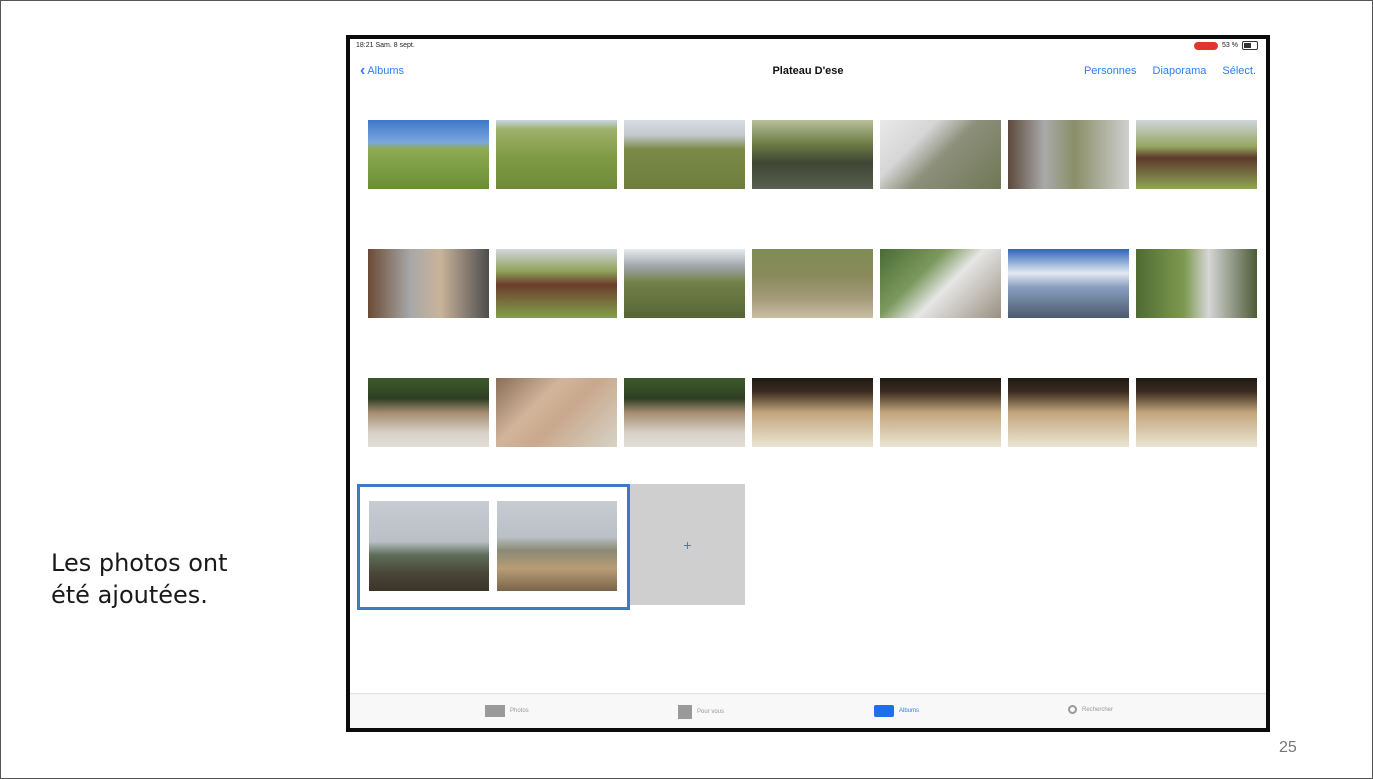 The image size is (1373, 779). I want to click on battery-percent: 53 %, so click(1230, 45).